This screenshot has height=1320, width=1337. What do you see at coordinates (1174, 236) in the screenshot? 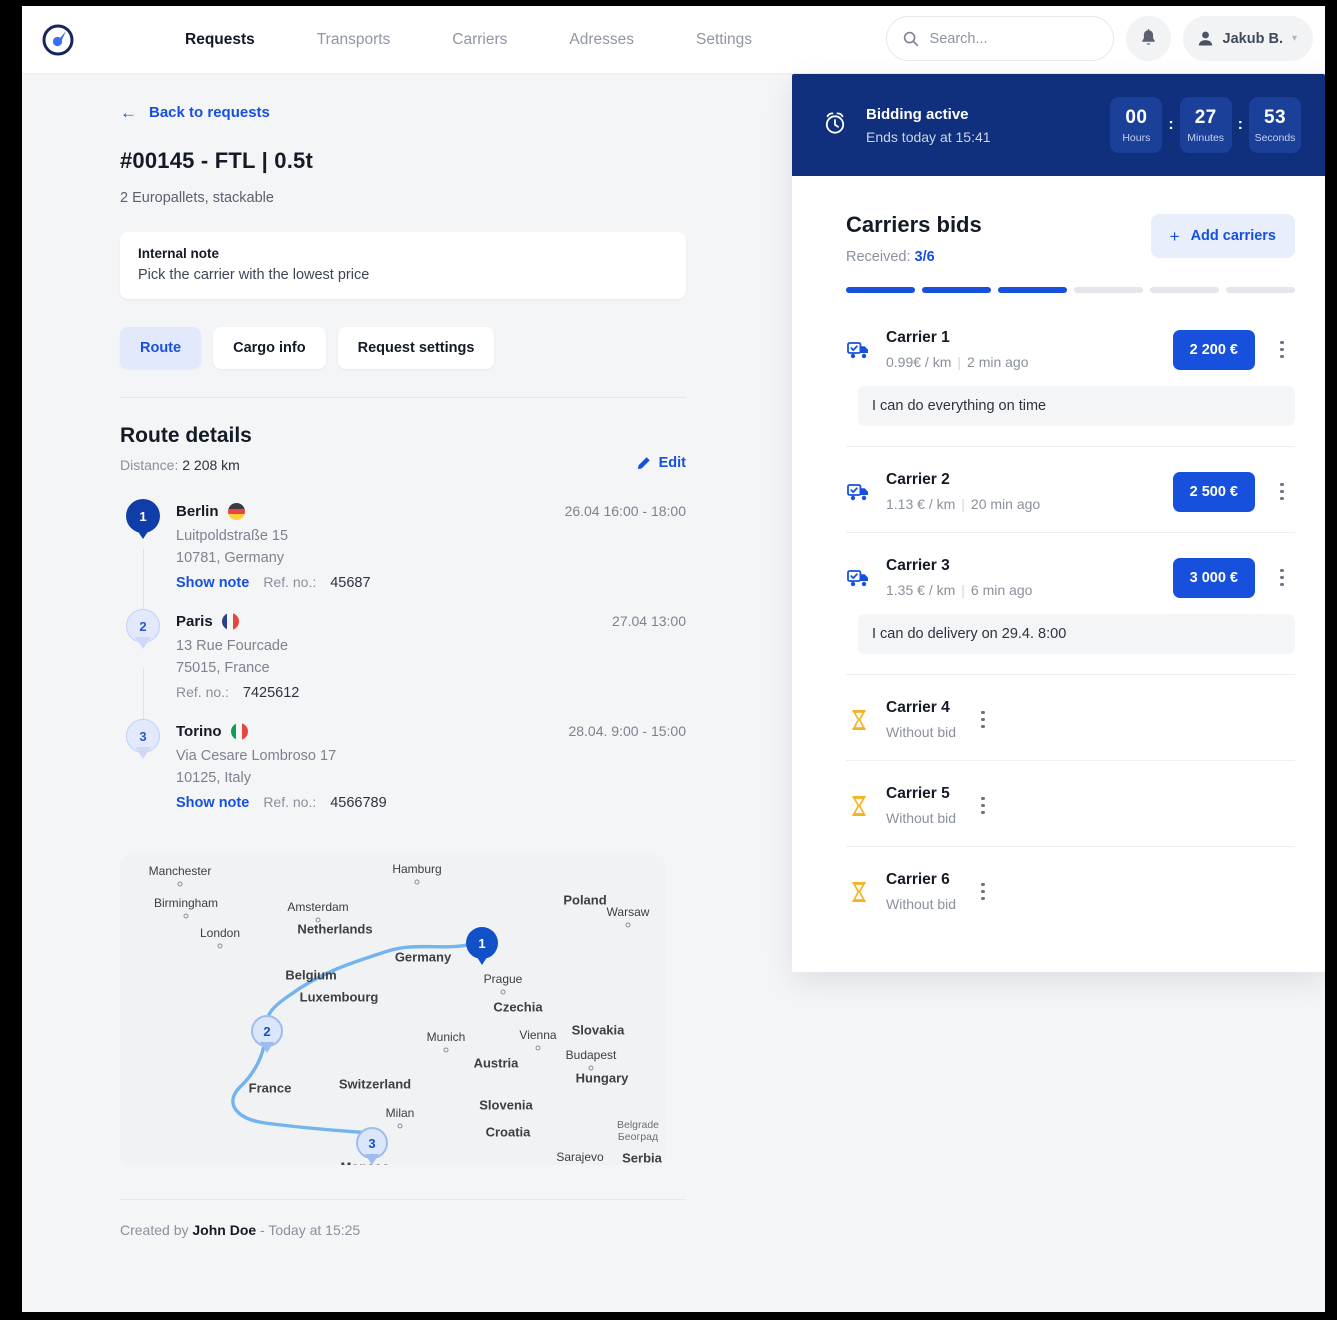
I see `plus-icon: +` at bounding box center [1174, 236].